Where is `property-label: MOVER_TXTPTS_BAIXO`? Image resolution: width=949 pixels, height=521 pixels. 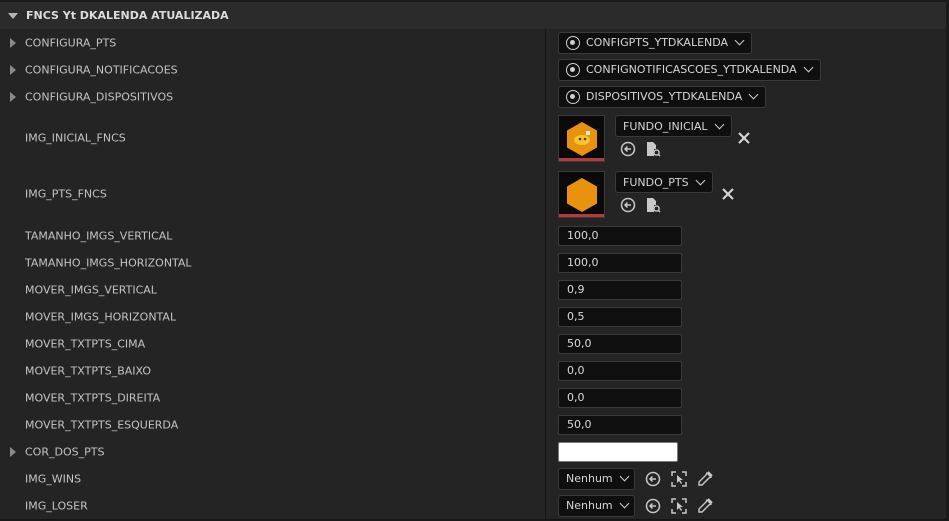 property-label: MOVER_TXTPTS_BAIXO is located at coordinates (88, 370).